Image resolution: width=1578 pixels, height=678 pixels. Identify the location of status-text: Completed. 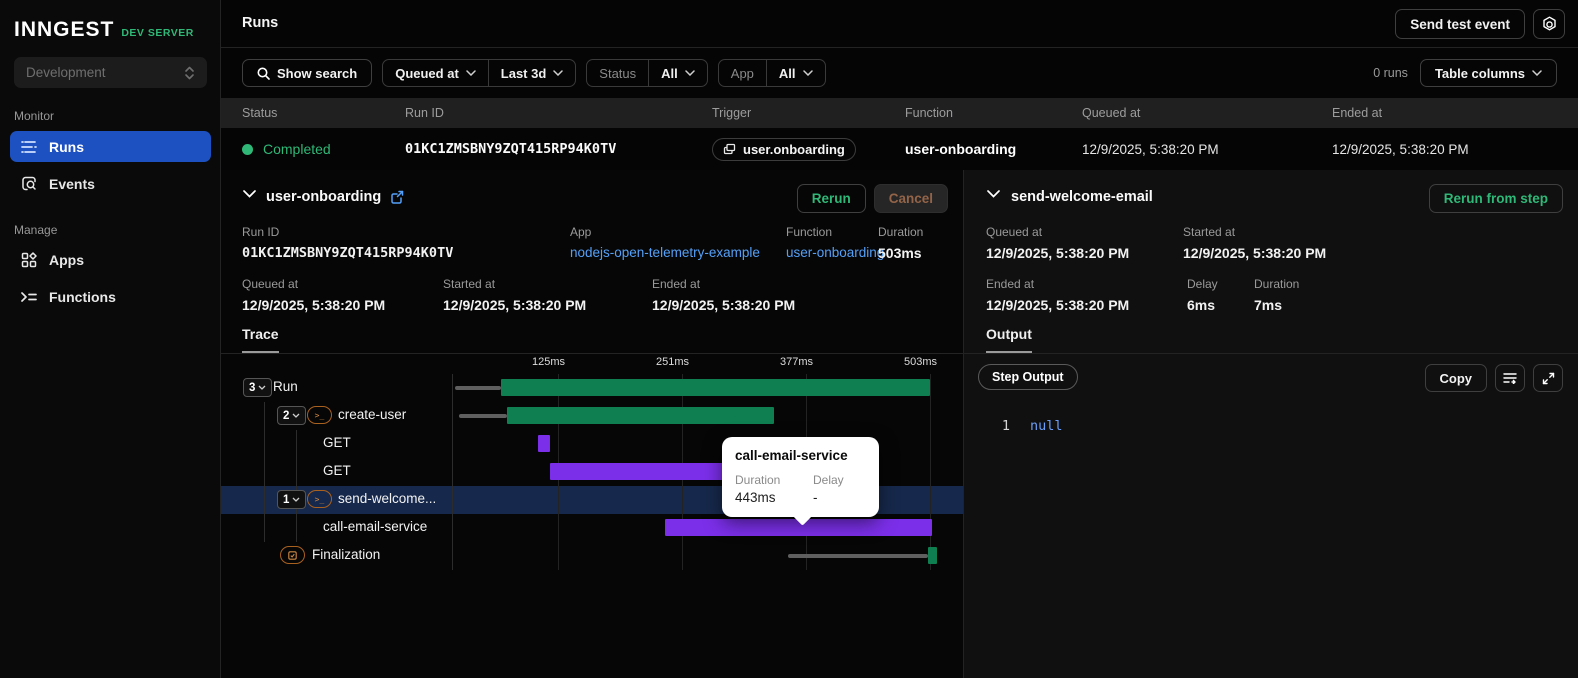
(297, 149).